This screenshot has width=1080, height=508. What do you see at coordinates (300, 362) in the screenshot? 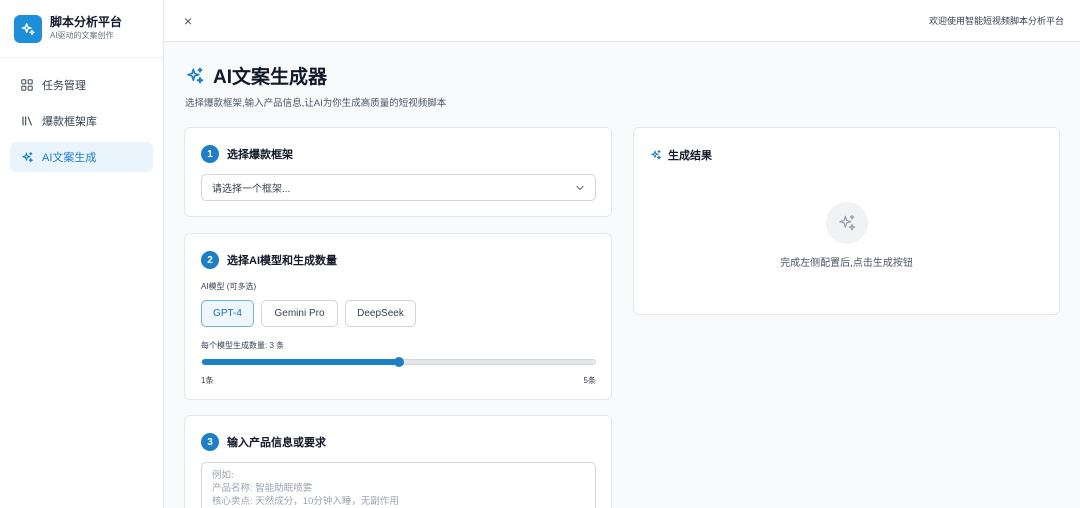
I see `slider-fill` at bounding box center [300, 362].